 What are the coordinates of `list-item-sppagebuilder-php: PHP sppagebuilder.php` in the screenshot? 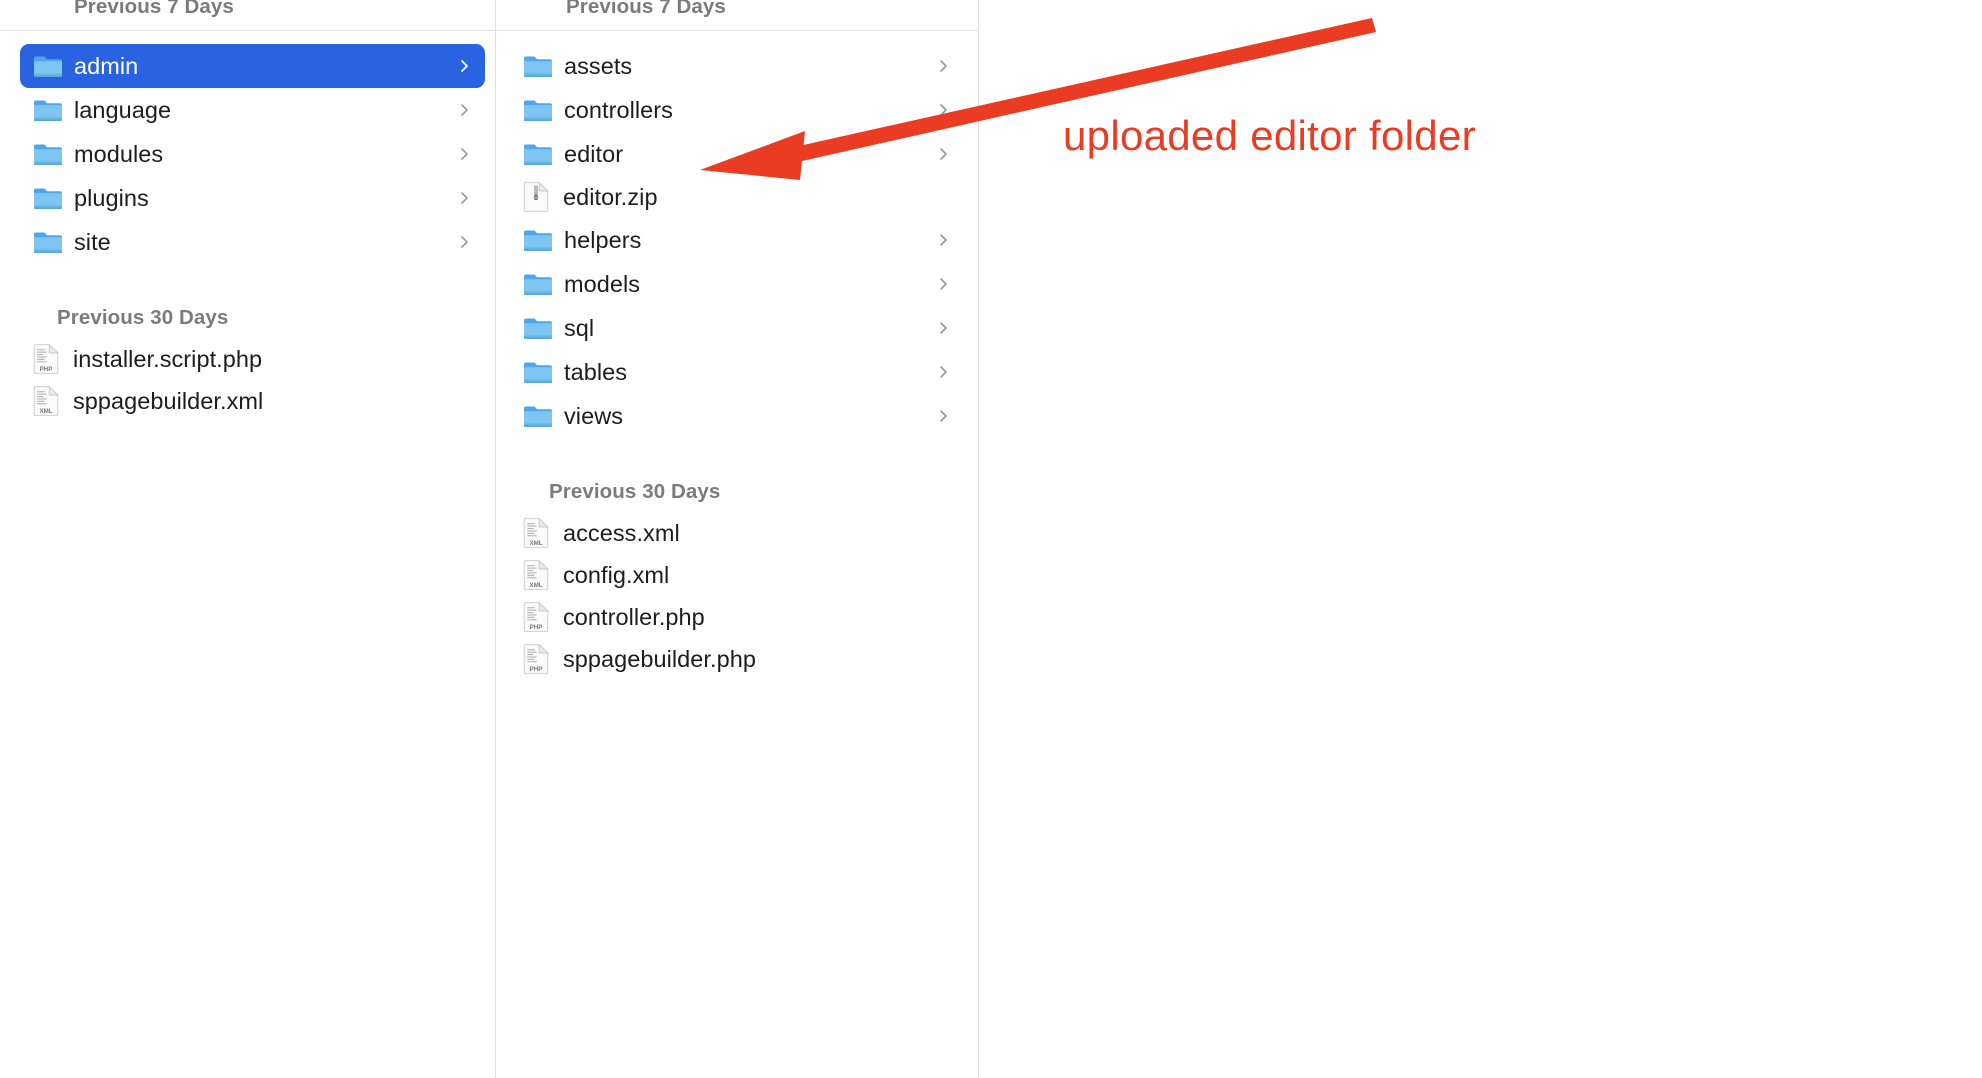 It's located at (737, 659).